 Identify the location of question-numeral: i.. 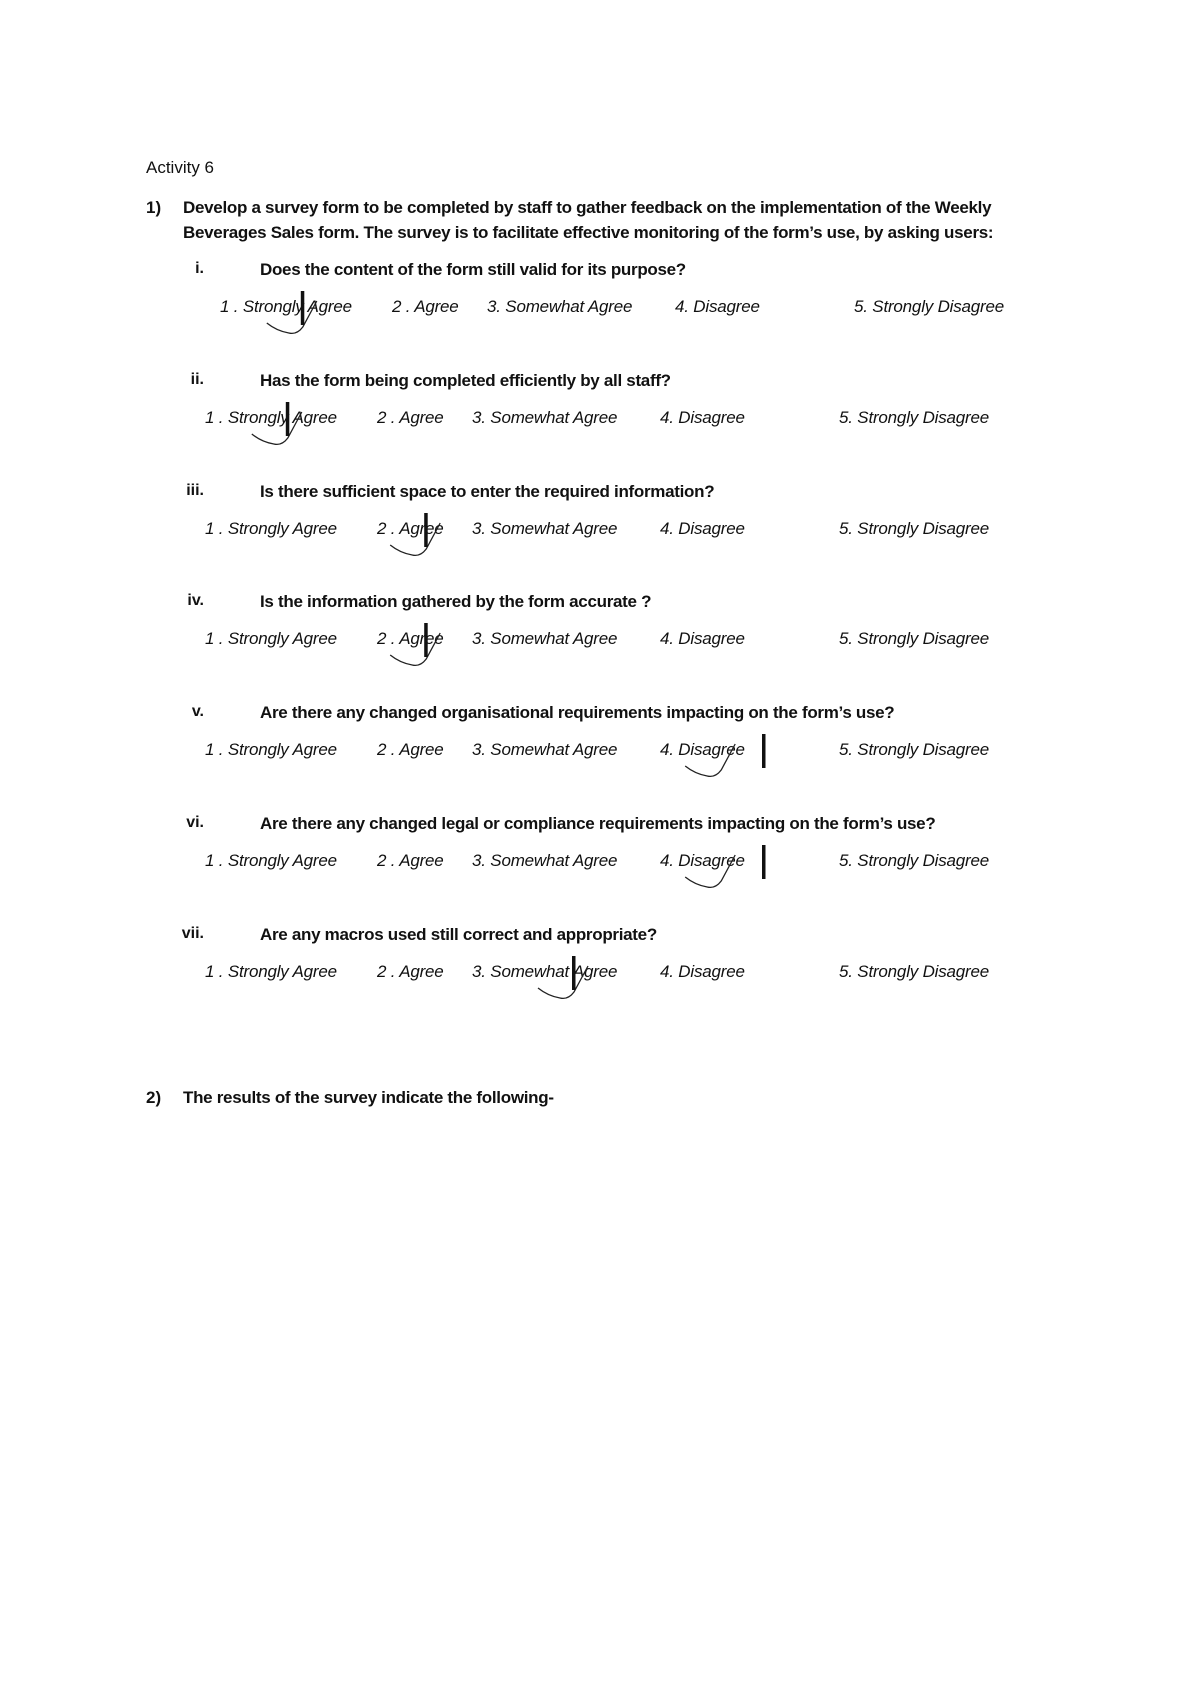
(199, 268).